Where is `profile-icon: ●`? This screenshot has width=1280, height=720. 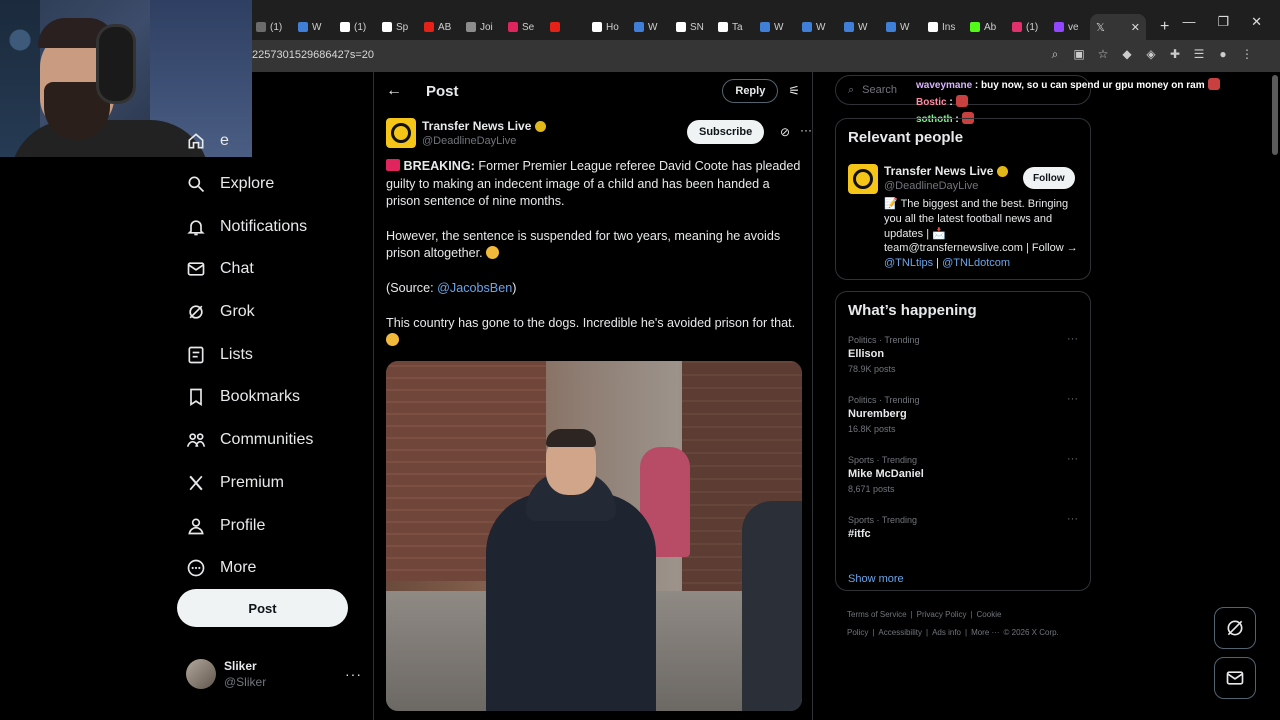
profile-icon: ● is located at coordinates (1223, 54).